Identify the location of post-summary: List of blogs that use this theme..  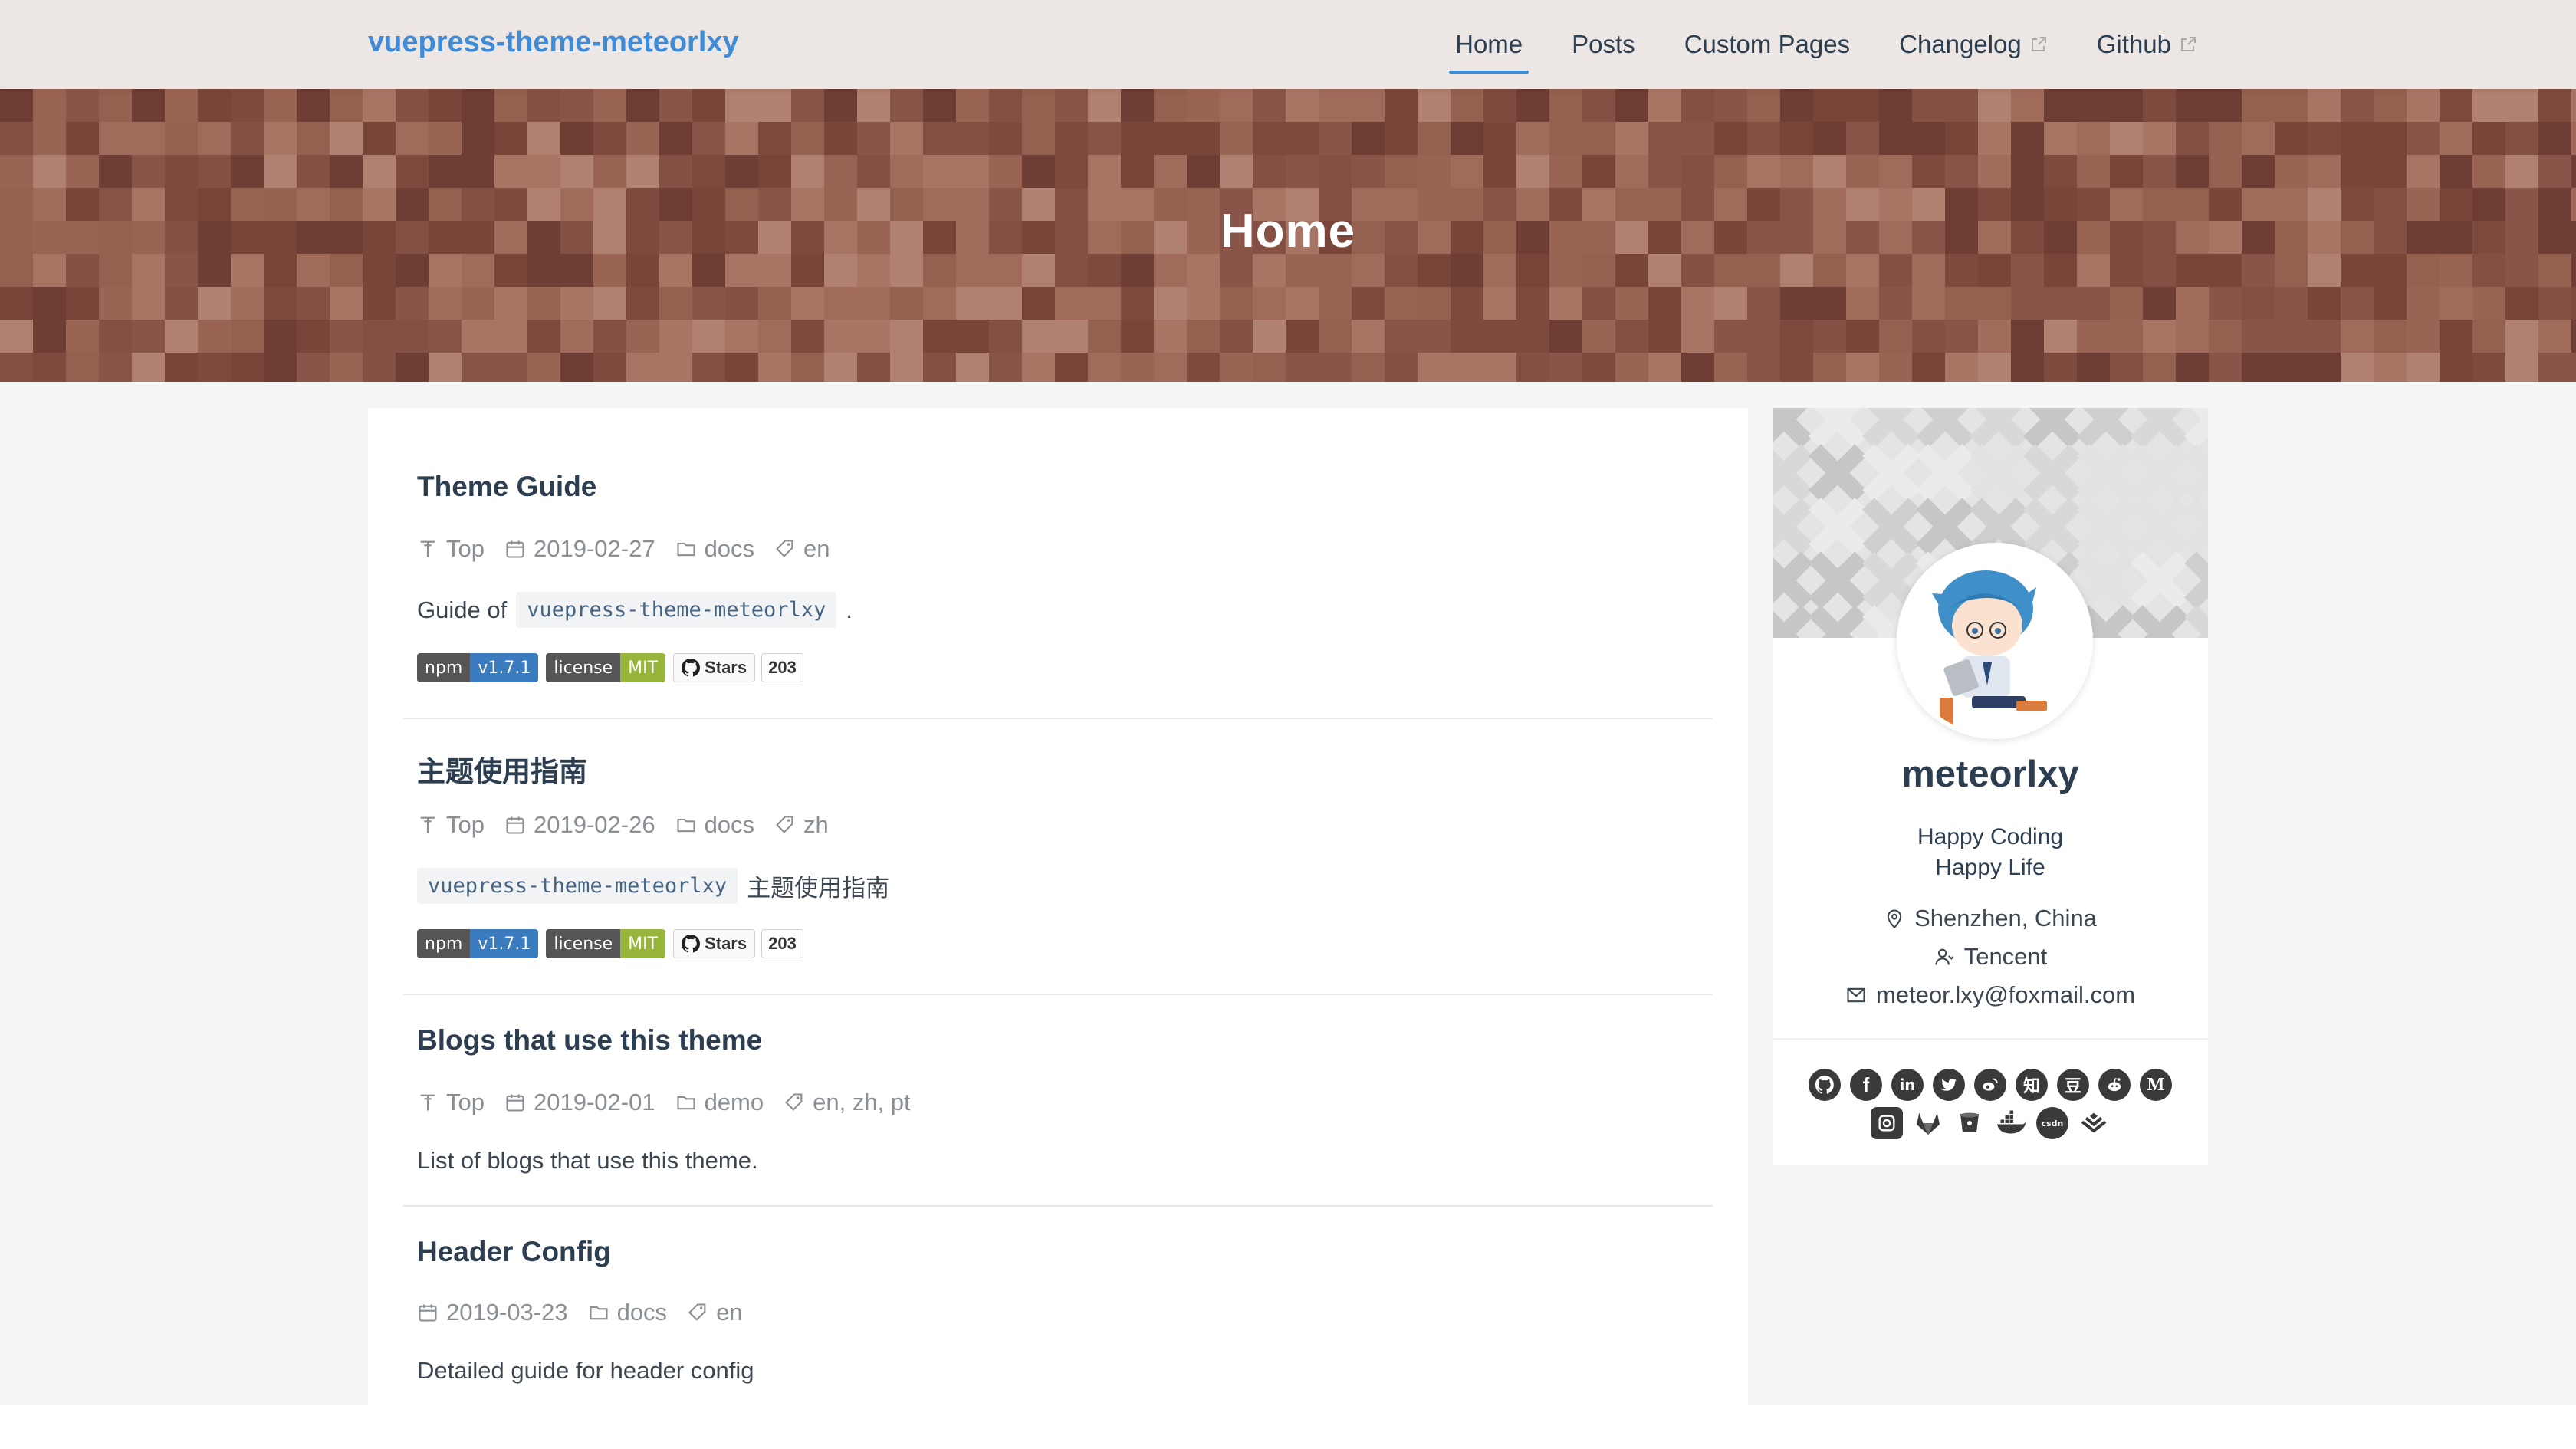
(588, 1160).